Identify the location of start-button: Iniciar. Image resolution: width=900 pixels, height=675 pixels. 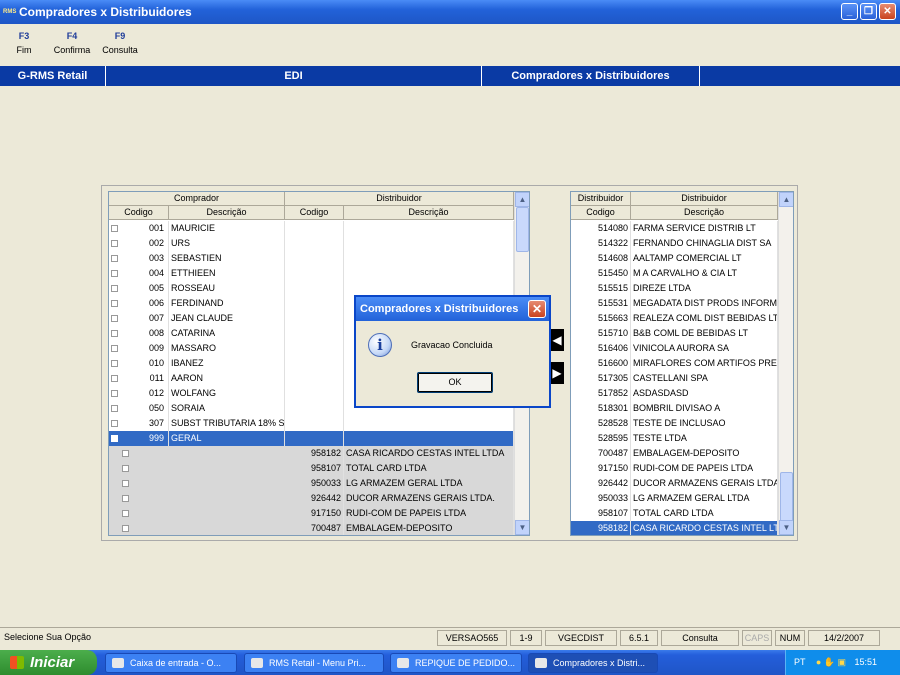
(48, 662).